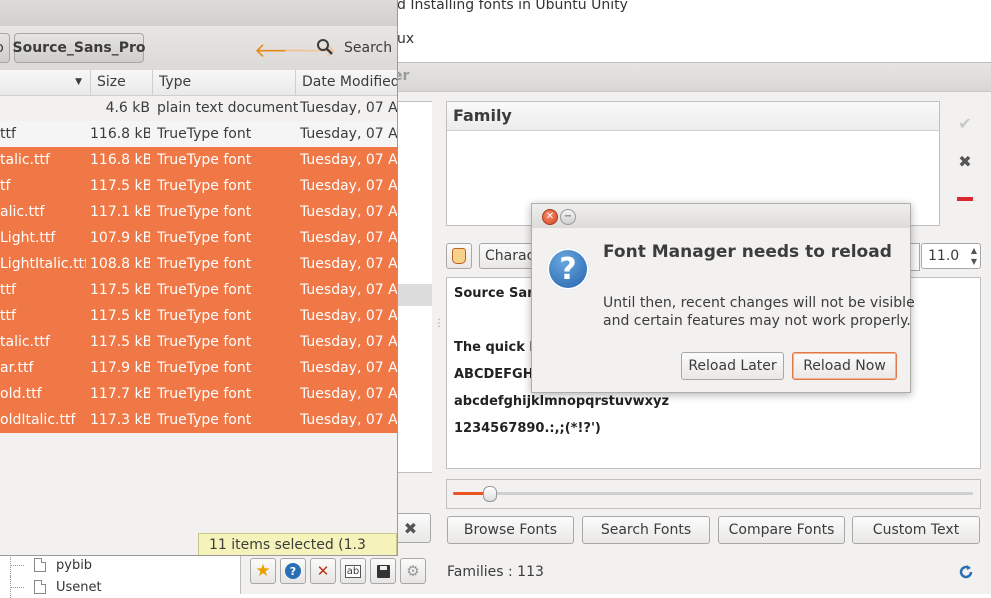  What do you see at coordinates (439, 323) in the screenshot?
I see `pane-grip: ⋮` at bounding box center [439, 323].